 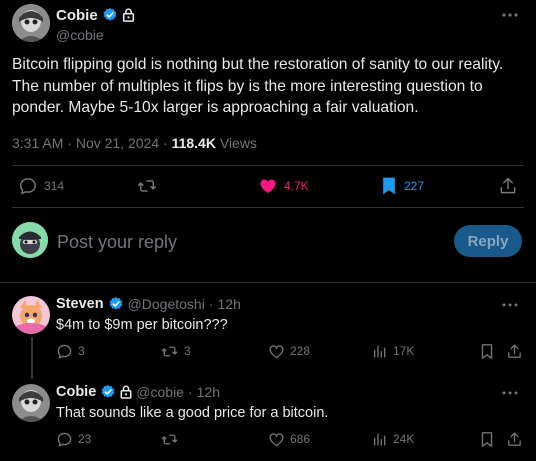 I want to click on reply-composer: Reply, so click(x=267, y=242).